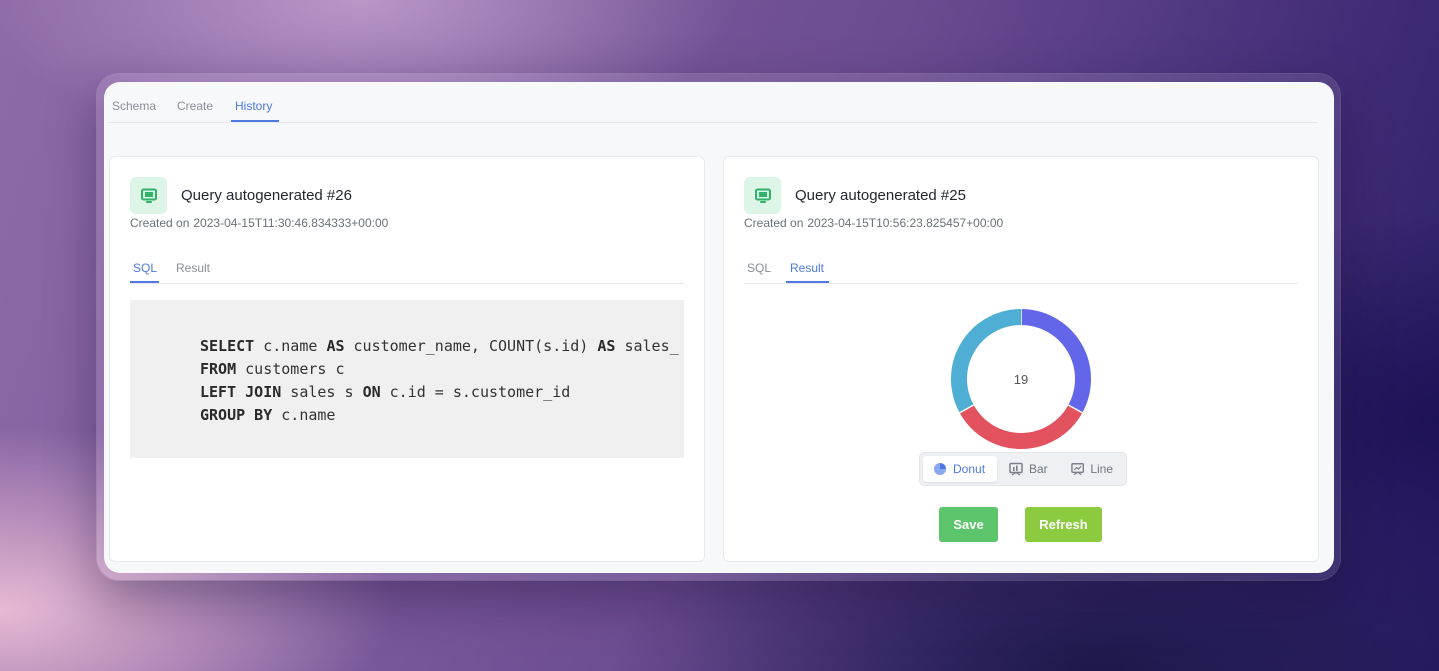 Image resolution: width=1439 pixels, height=671 pixels. I want to click on donut-chart: 19, so click(1021, 379).